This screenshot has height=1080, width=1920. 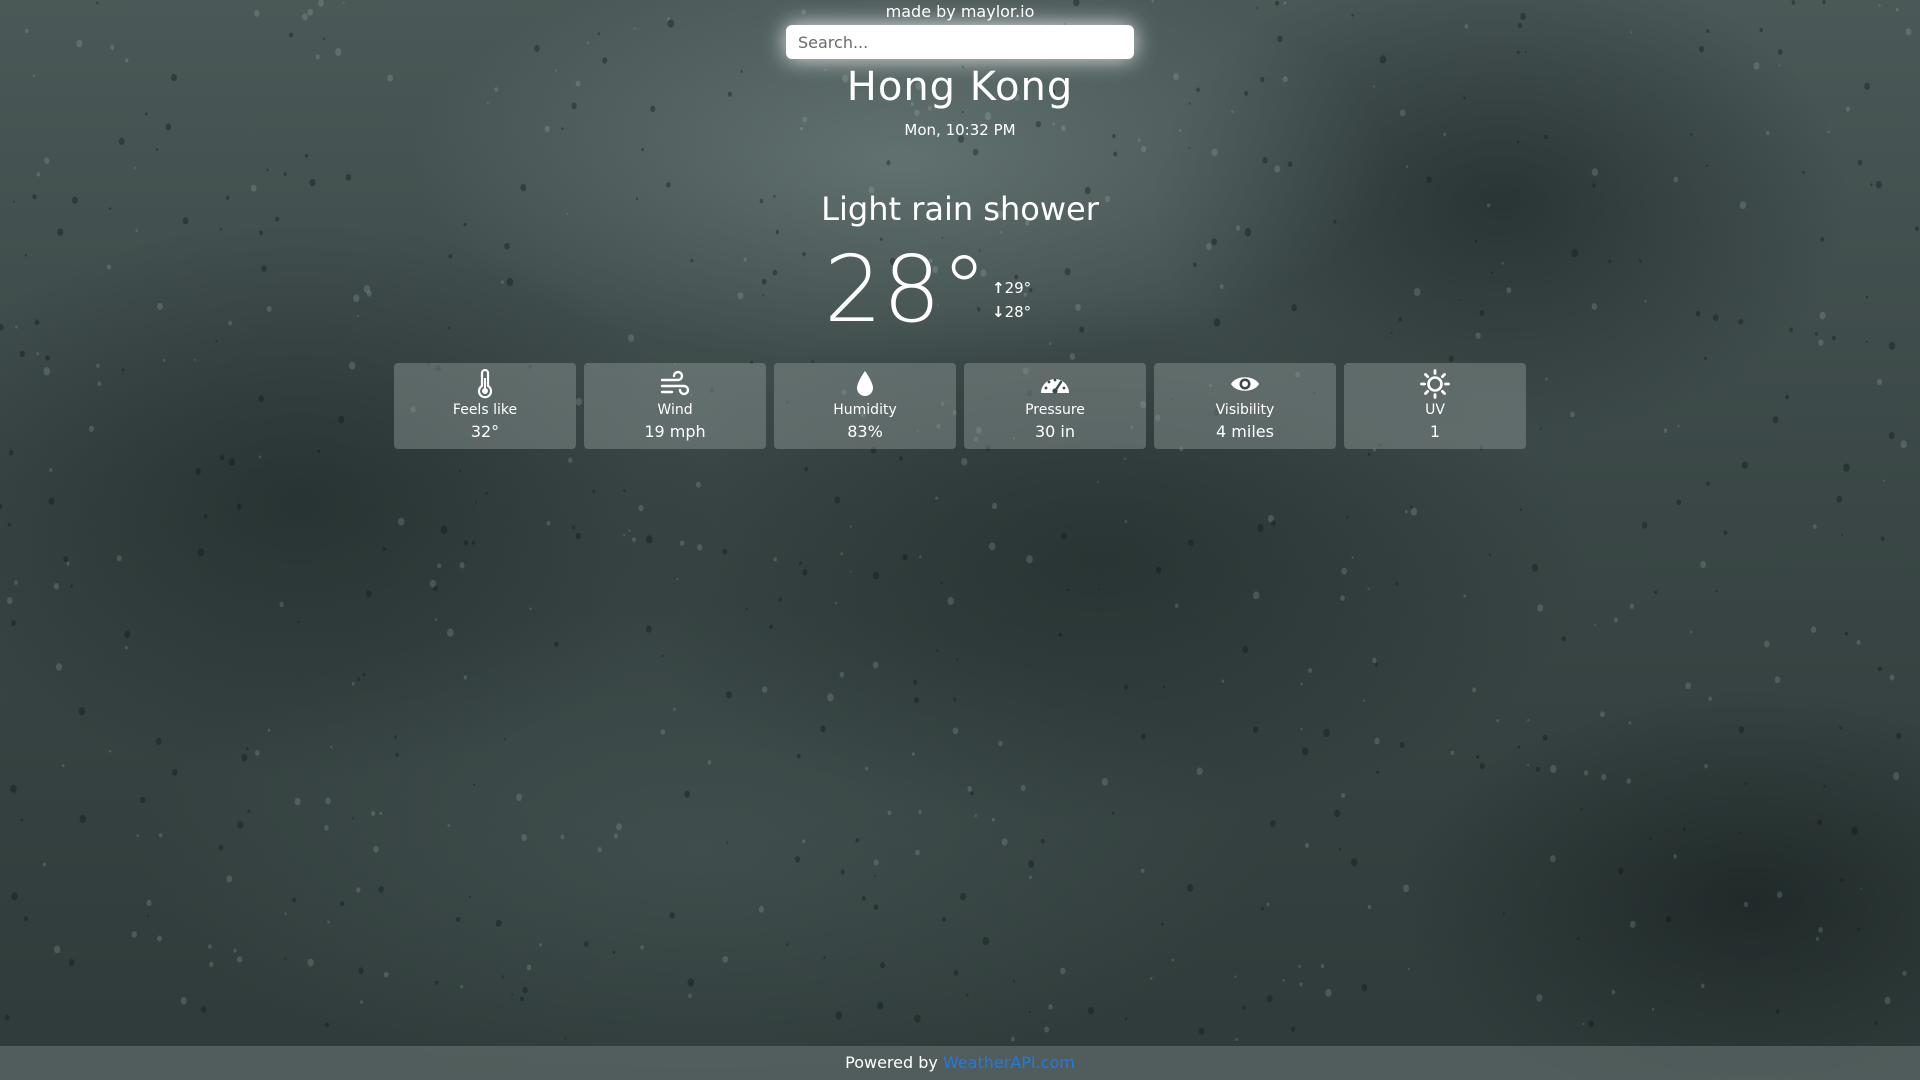 I want to click on low-temperature: ↓28°, so click(x=1011, y=312).